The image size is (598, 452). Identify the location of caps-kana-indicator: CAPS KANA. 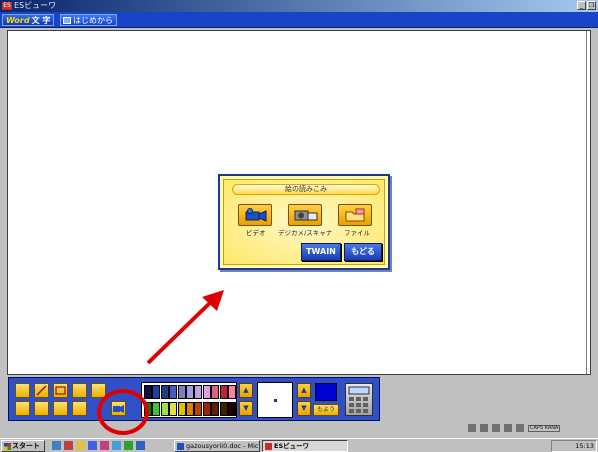
(544, 428).